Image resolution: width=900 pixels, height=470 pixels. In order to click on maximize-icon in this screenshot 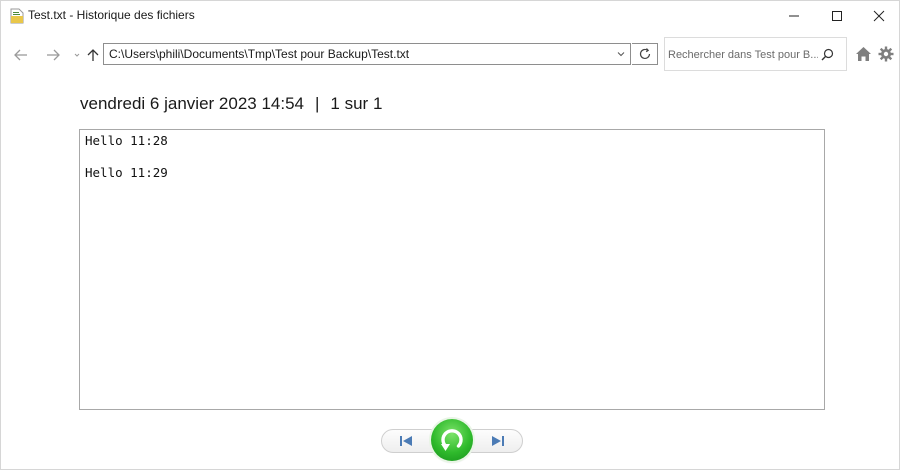, I will do `click(837, 16)`.